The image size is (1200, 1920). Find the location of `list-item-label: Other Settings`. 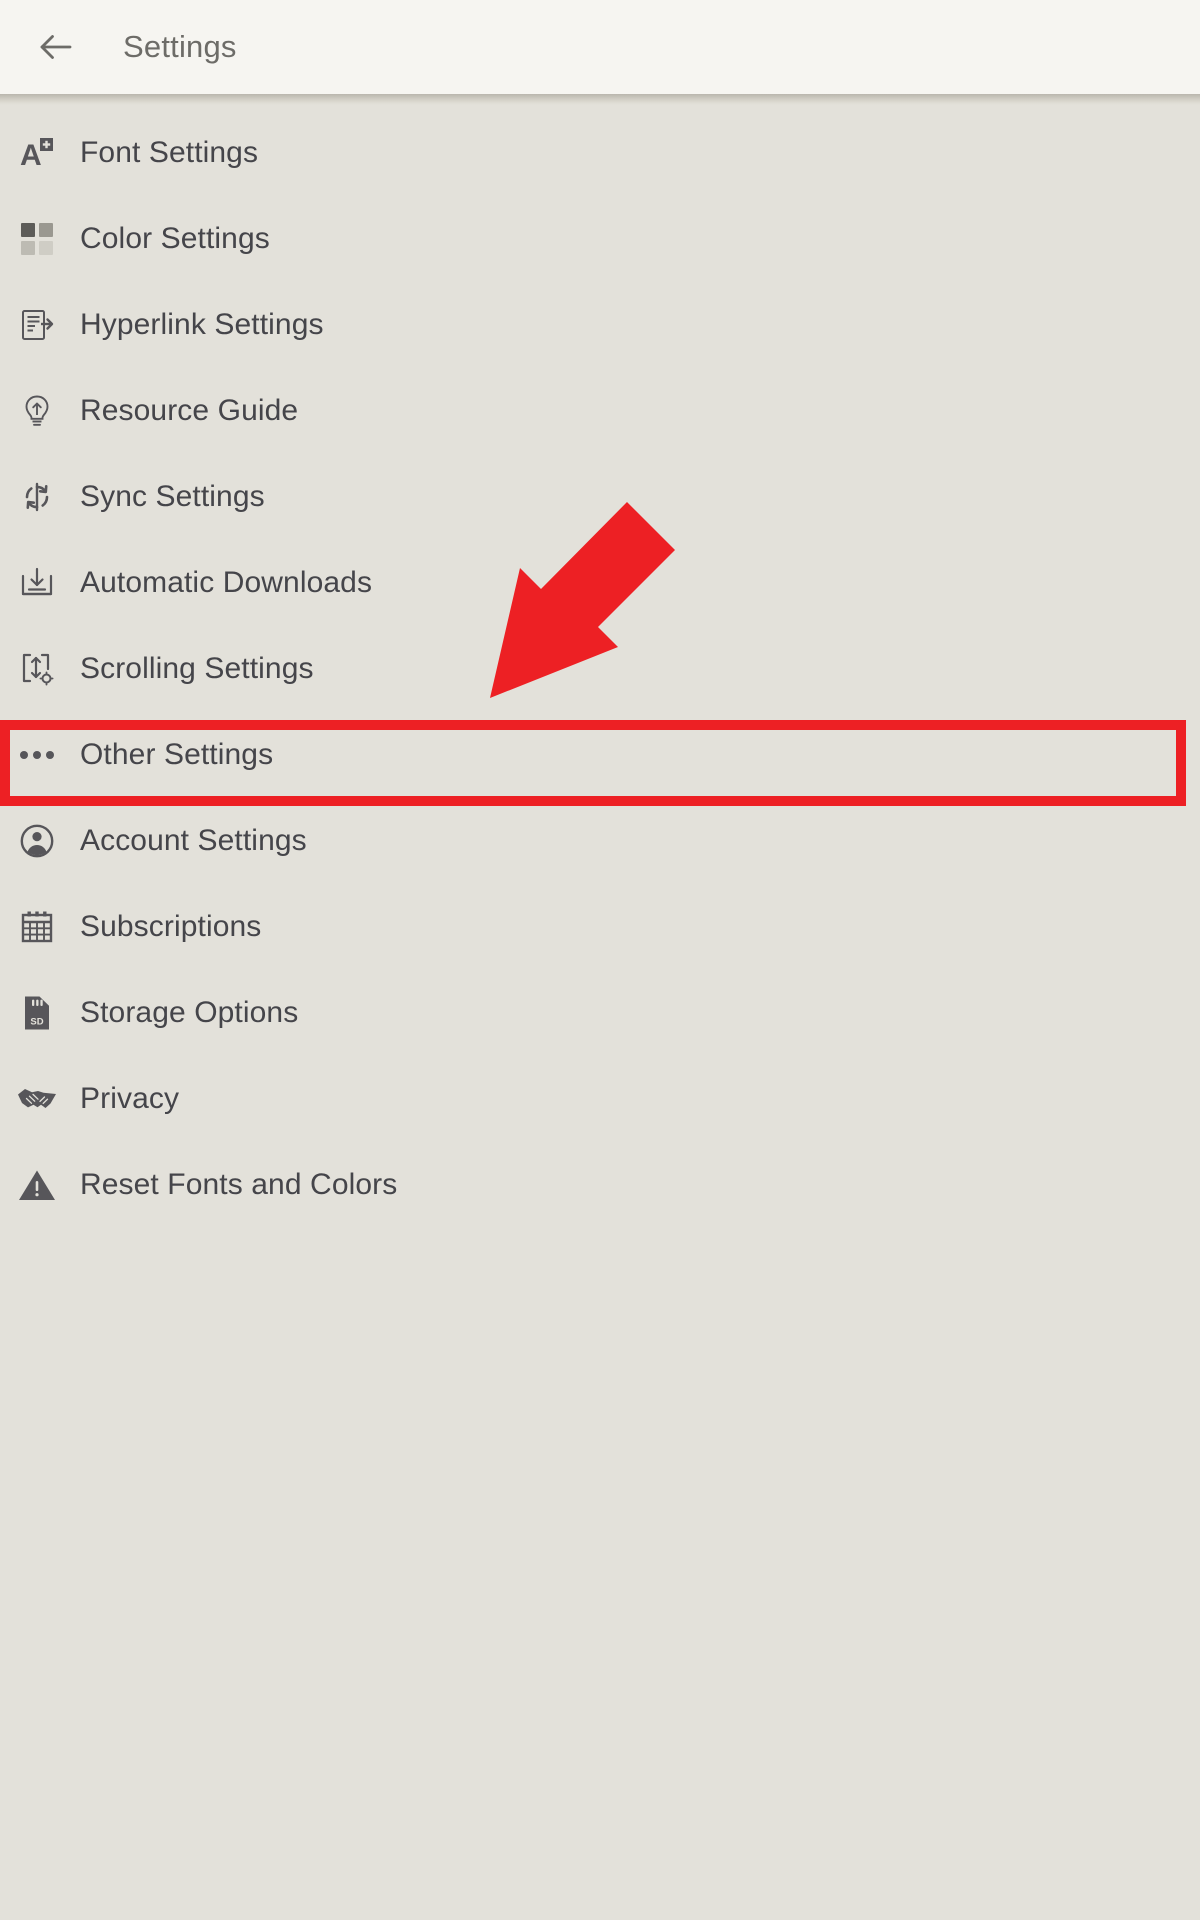

list-item-label: Other Settings is located at coordinates (177, 754).